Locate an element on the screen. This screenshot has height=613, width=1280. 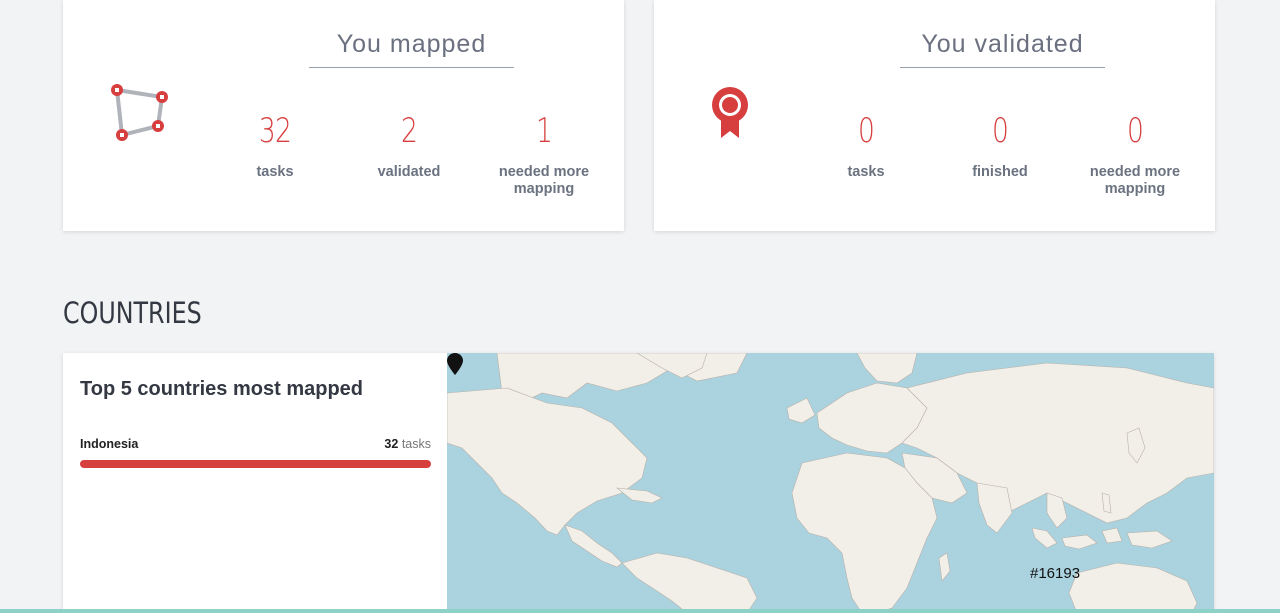
stat-tasks: 0 tasks is located at coordinates (866, 144).